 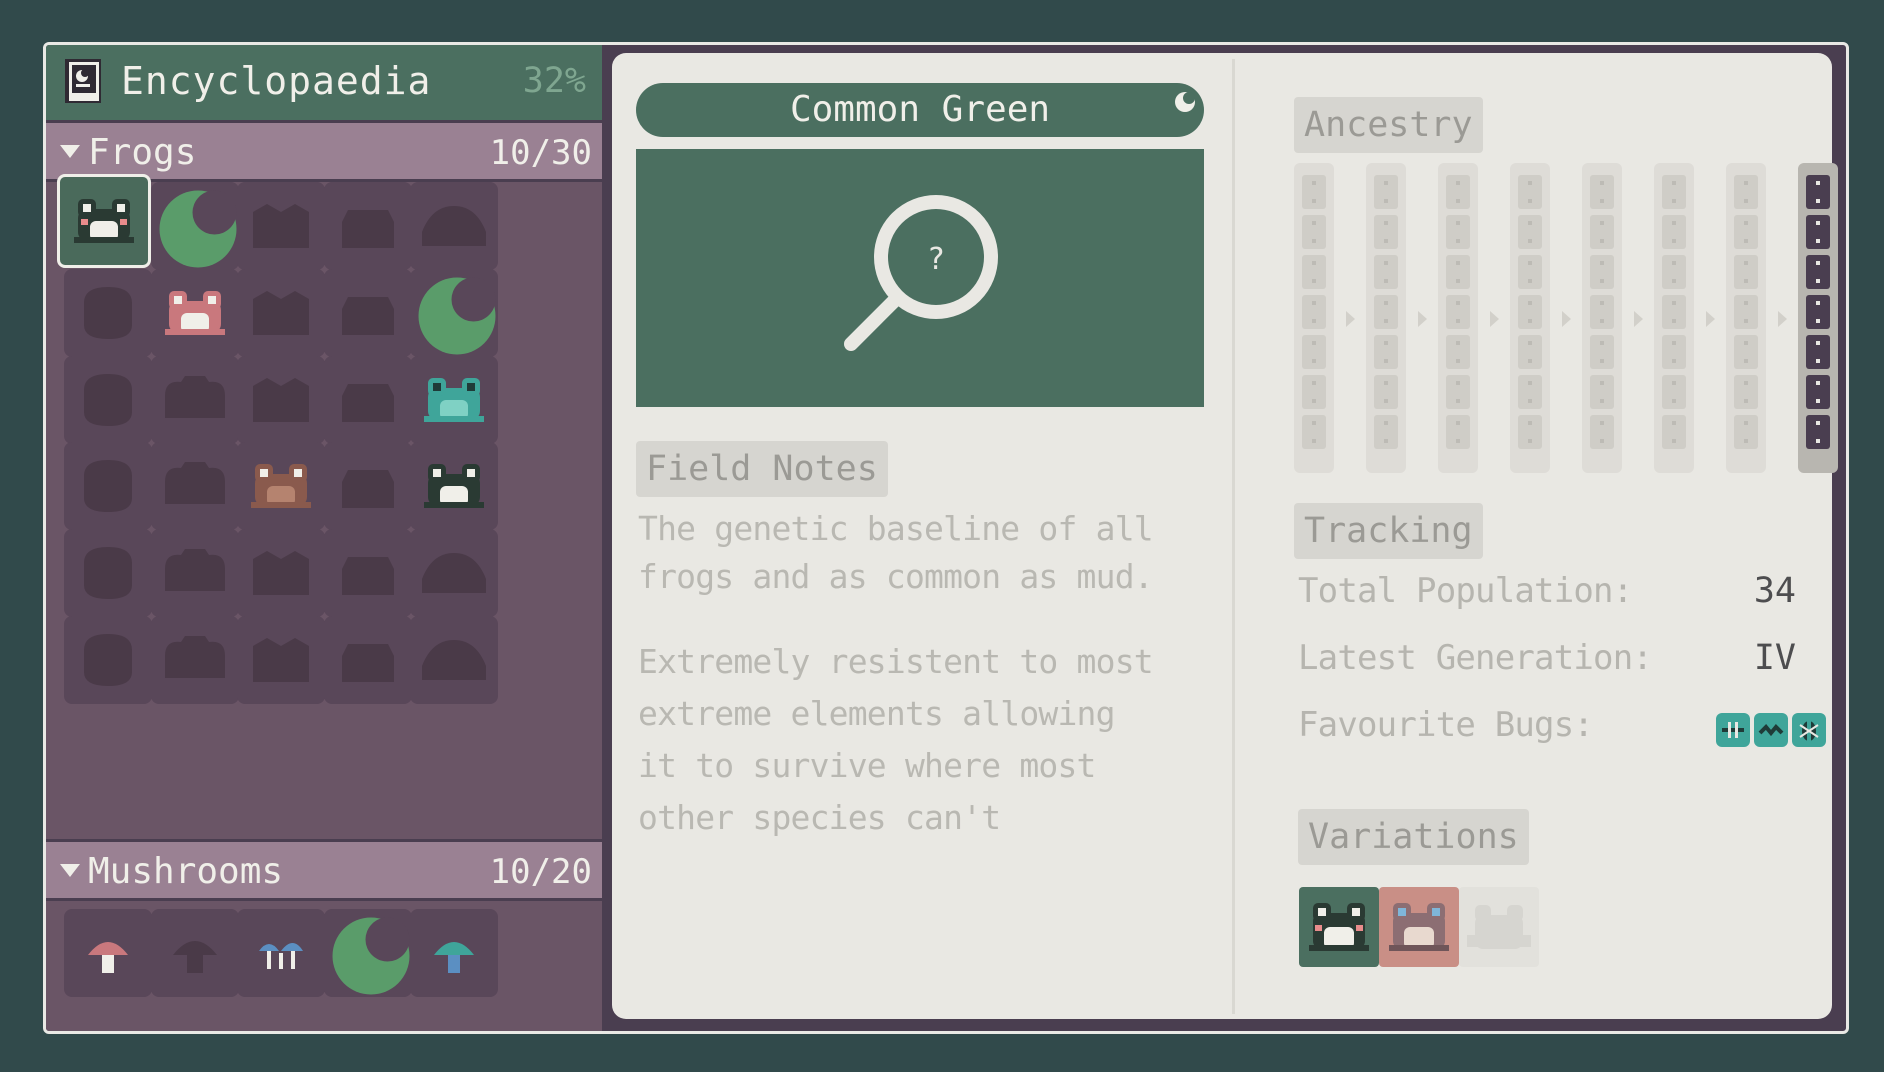 I want to click on favourite-bugs-label: Favourite Bugs:, so click(x=1446, y=725).